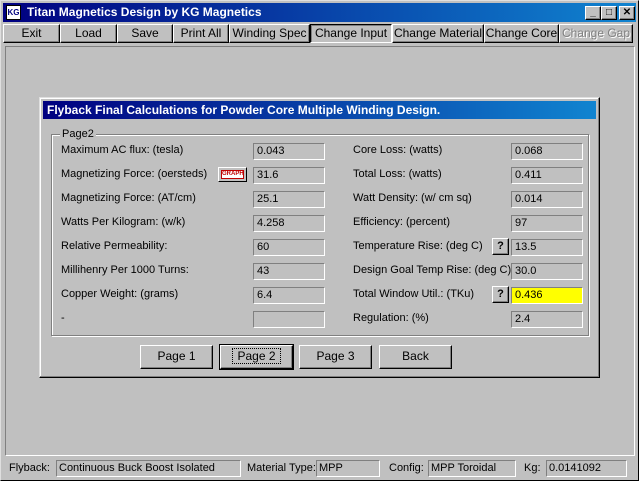 Image resolution: width=639 pixels, height=481 pixels. I want to click on watts-per-kg-value: 4.258, so click(289, 223).